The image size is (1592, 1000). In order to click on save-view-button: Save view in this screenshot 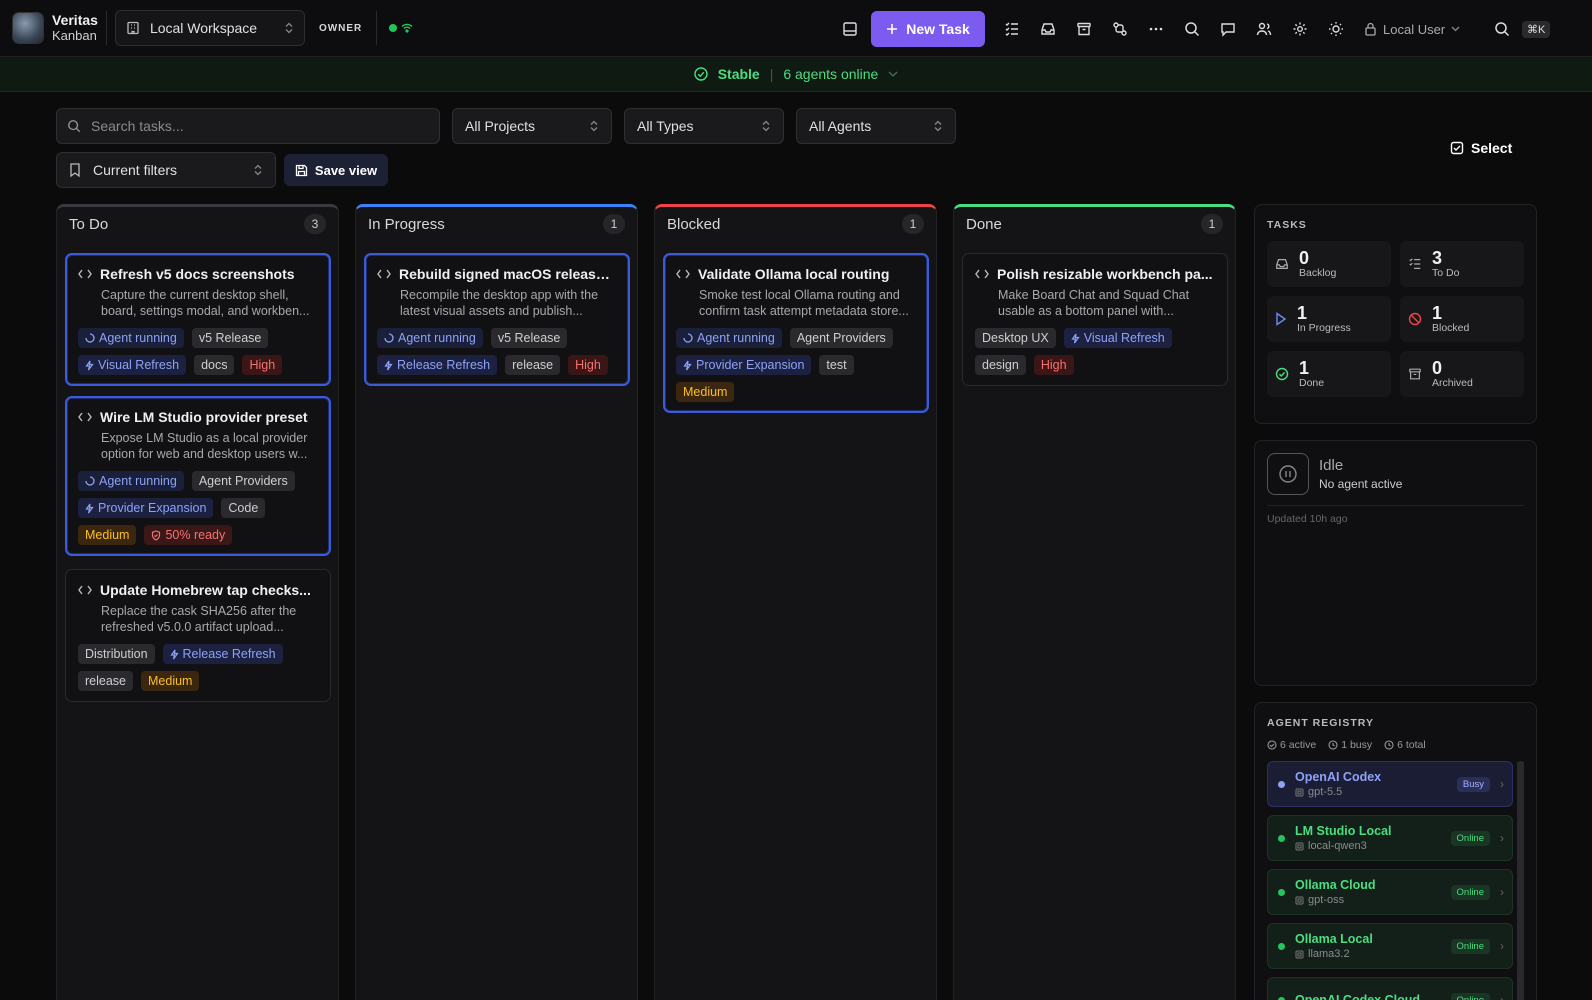, I will do `click(336, 170)`.